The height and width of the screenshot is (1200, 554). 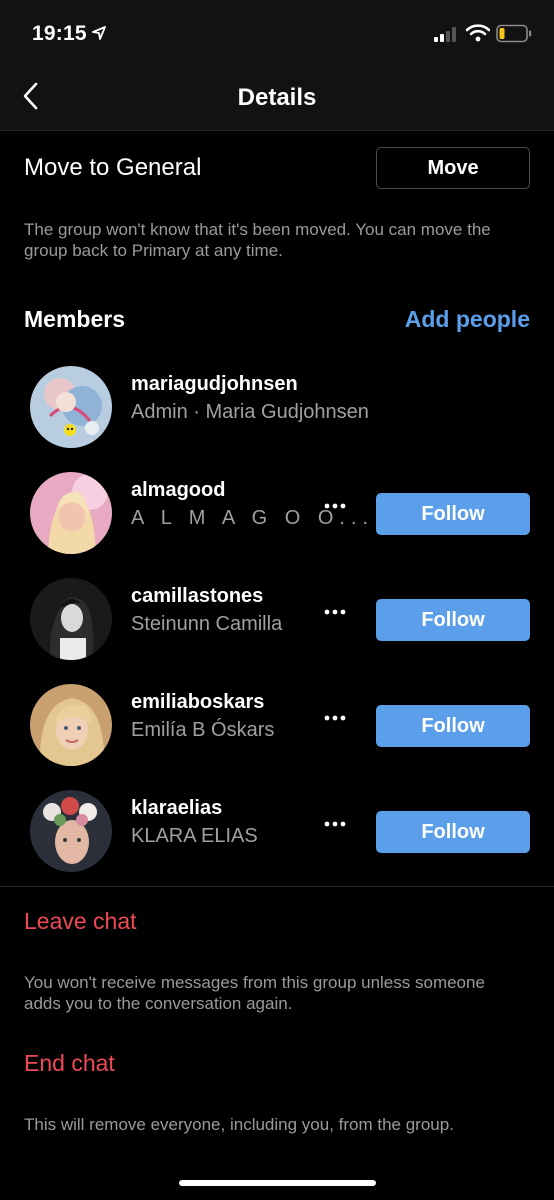 I want to click on cellular-signal-icon, so click(x=445, y=34).